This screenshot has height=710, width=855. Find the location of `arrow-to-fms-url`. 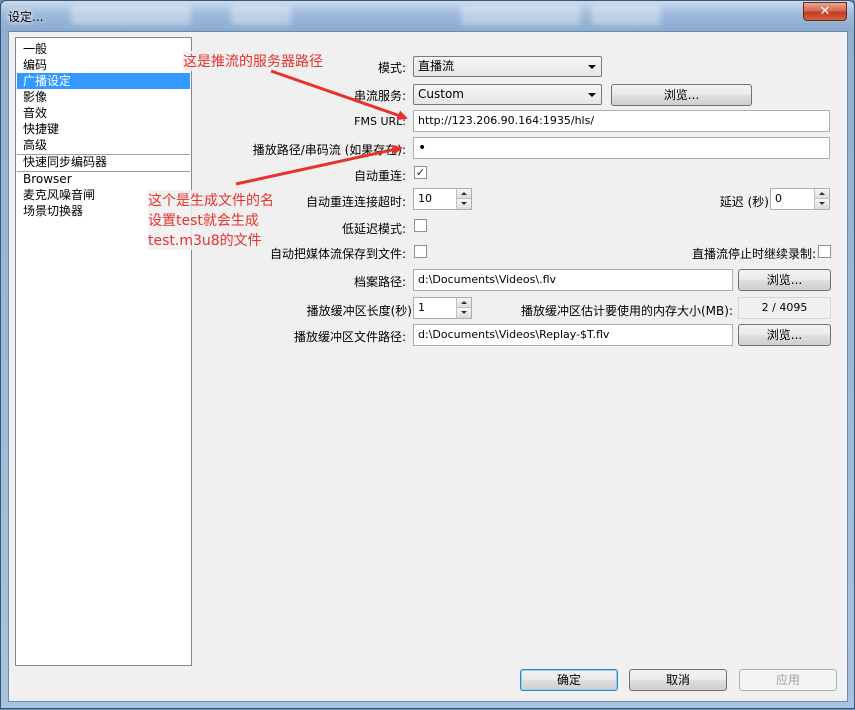

arrow-to-fms-url is located at coordinates (339, 95).